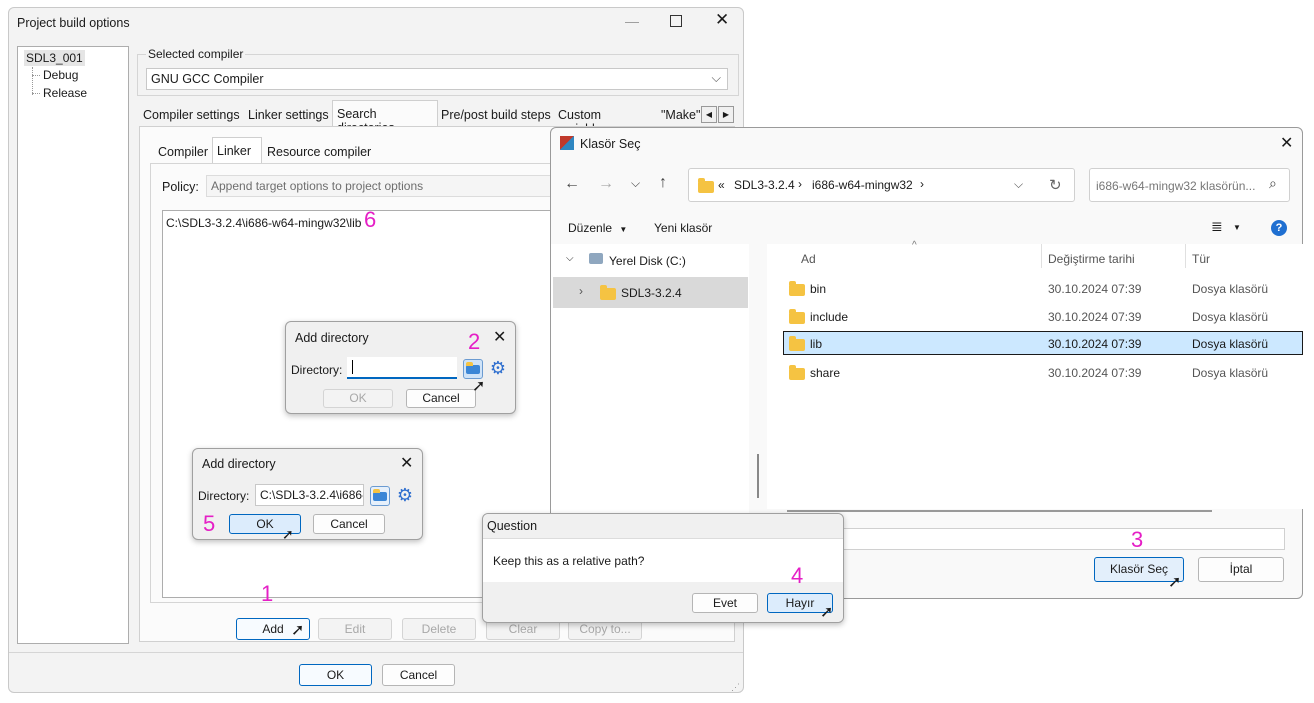  What do you see at coordinates (764, 185) in the screenshot?
I see `breadcrumb-item-sdl3: SDL3-3.2.4` at bounding box center [764, 185].